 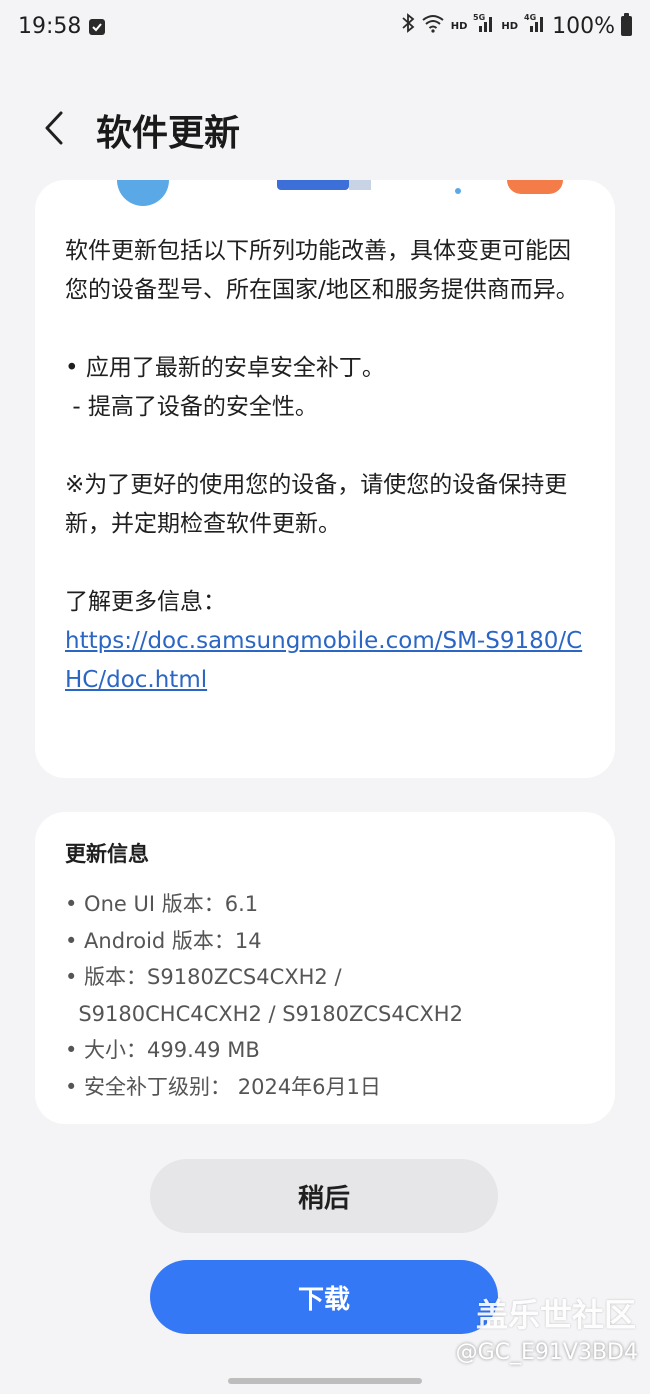 I want to click on notes-bullet-detail: - 提高了设备的安全性。, so click(x=191, y=407).